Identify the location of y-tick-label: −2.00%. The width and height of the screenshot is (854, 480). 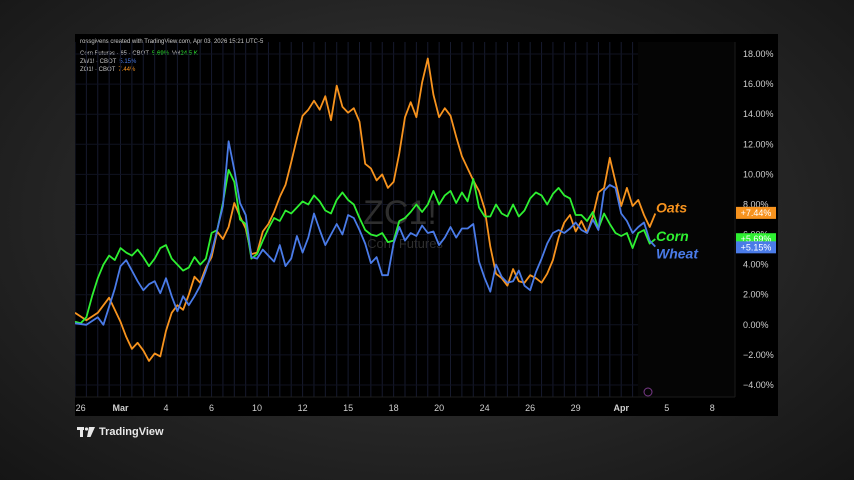
(758, 355).